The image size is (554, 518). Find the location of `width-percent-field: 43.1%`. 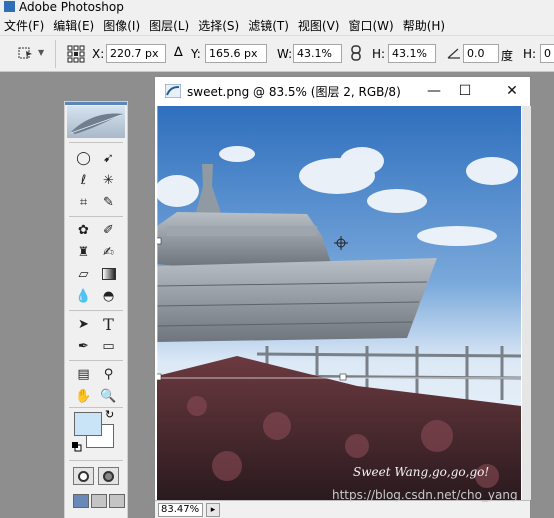

width-percent-field: 43.1% is located at coordinates (317, 53).